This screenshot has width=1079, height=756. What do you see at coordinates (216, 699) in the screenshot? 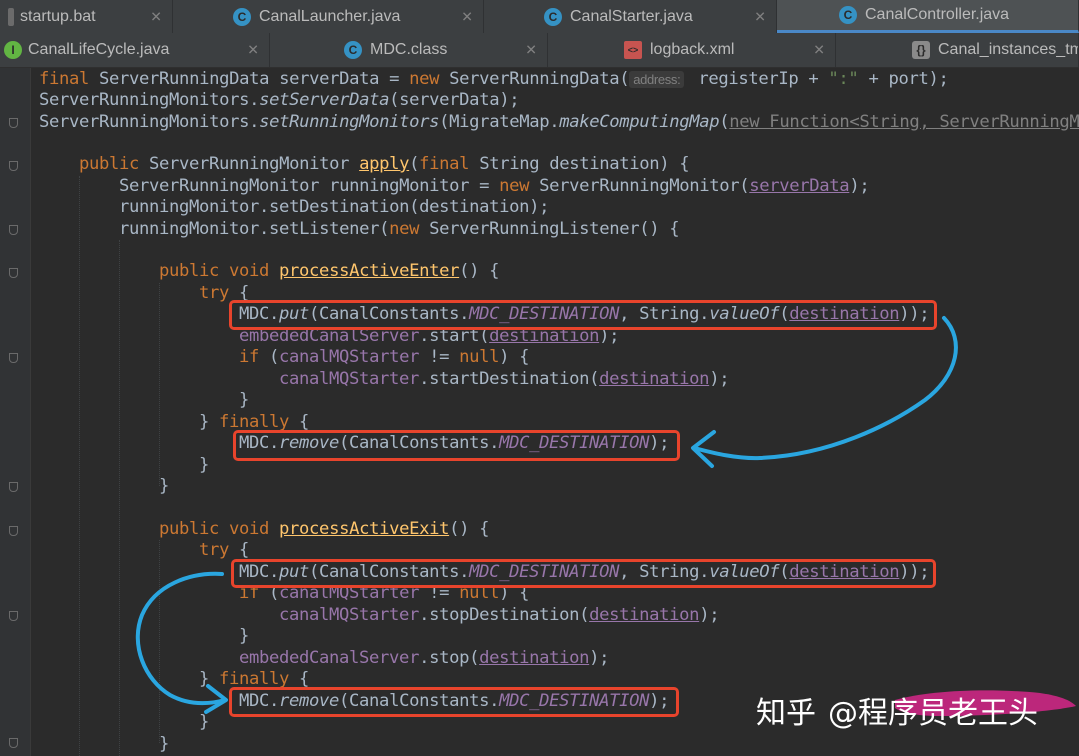
I see `arrowhead` at bounding box center [216, 699].